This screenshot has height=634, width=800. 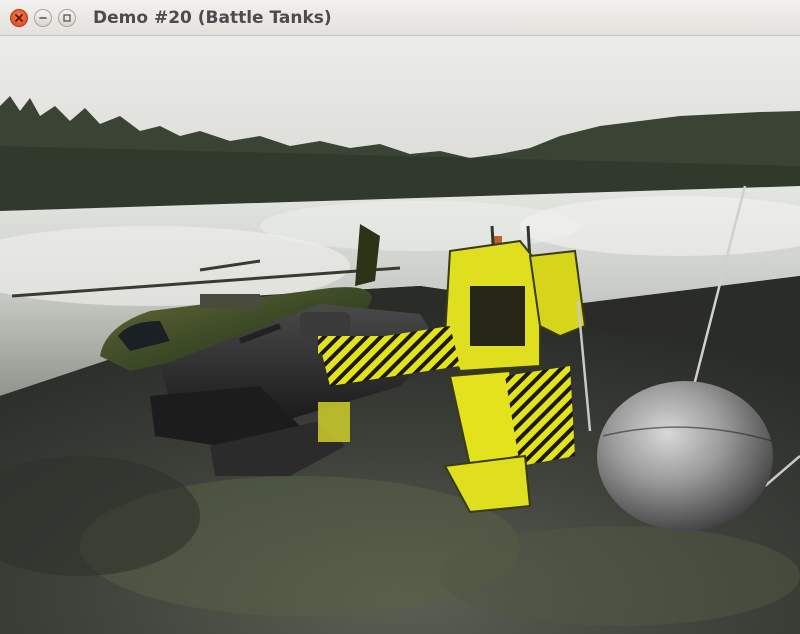 I want to click on minimize-icon, so click(x=43, y=18).